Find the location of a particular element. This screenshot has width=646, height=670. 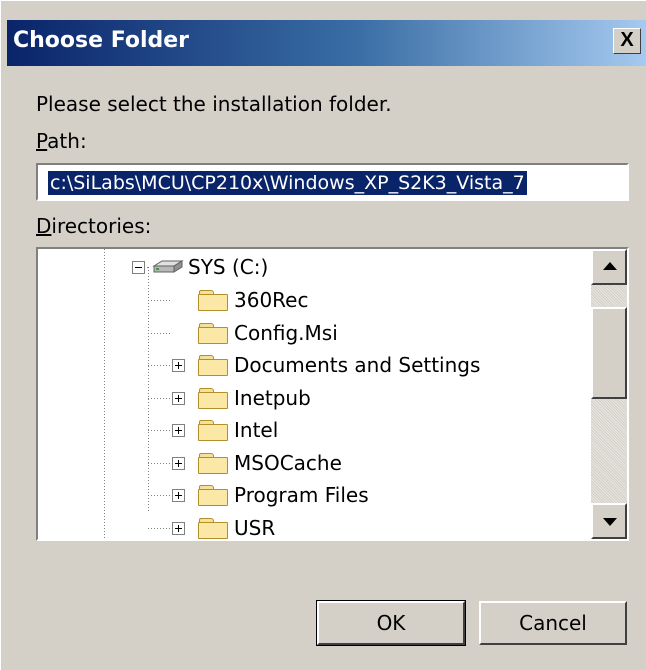

tree-item-label: Program Files is located at coordinates (301, 495).